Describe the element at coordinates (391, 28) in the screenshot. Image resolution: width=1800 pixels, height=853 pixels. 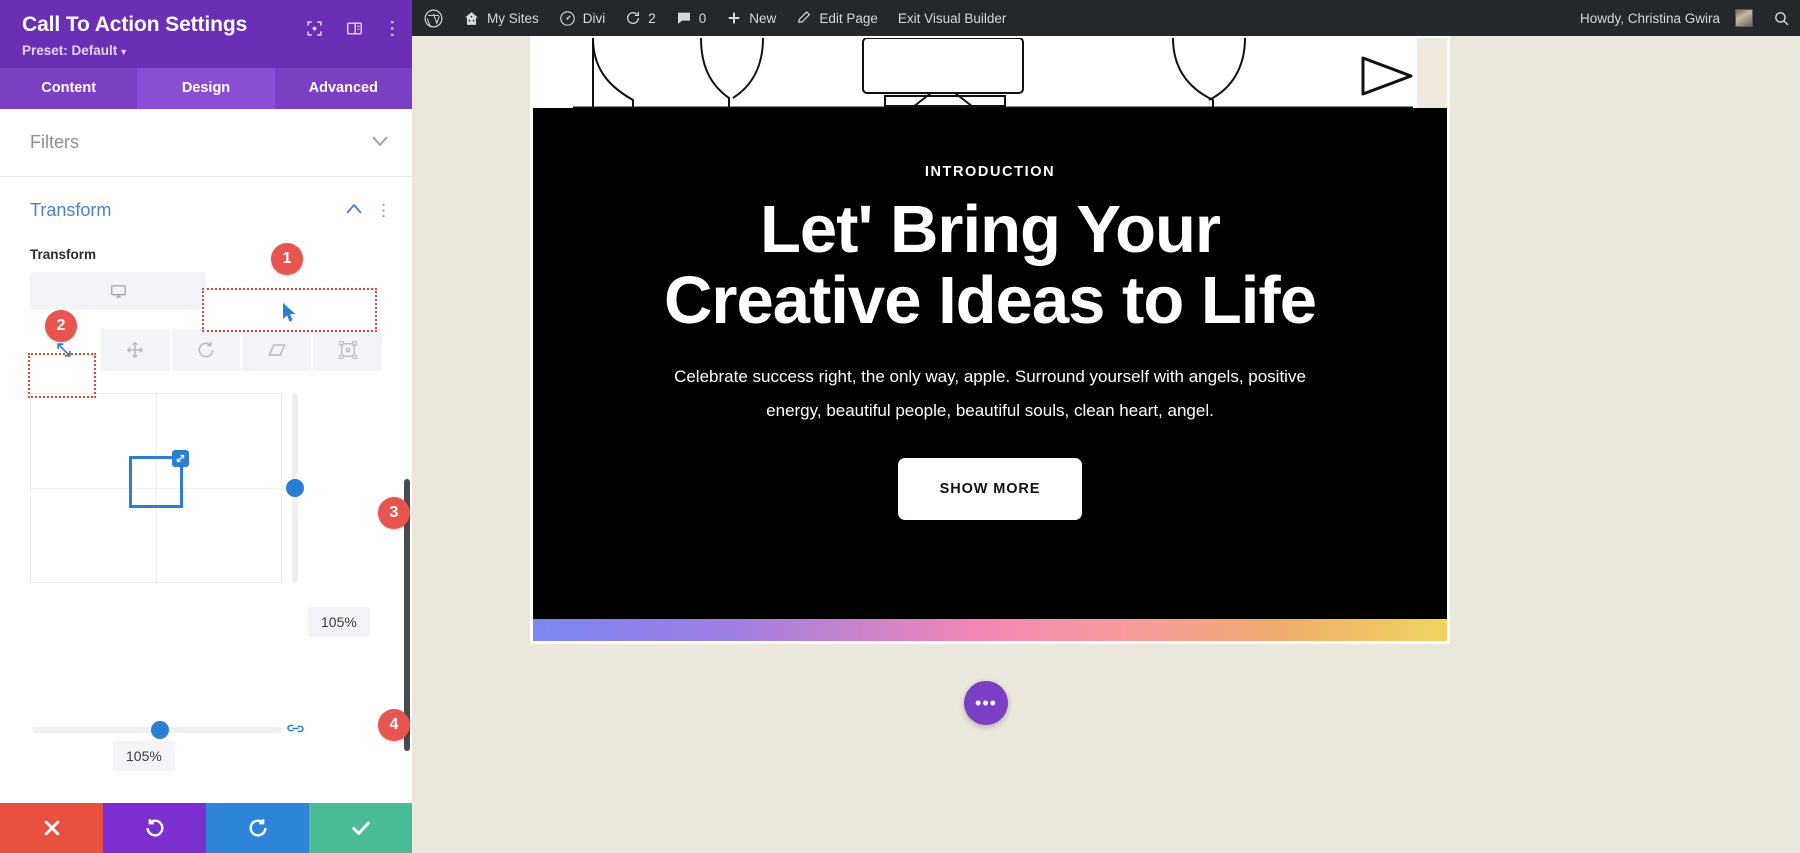
I see `more-vertical-icon: ⋯` at that location.